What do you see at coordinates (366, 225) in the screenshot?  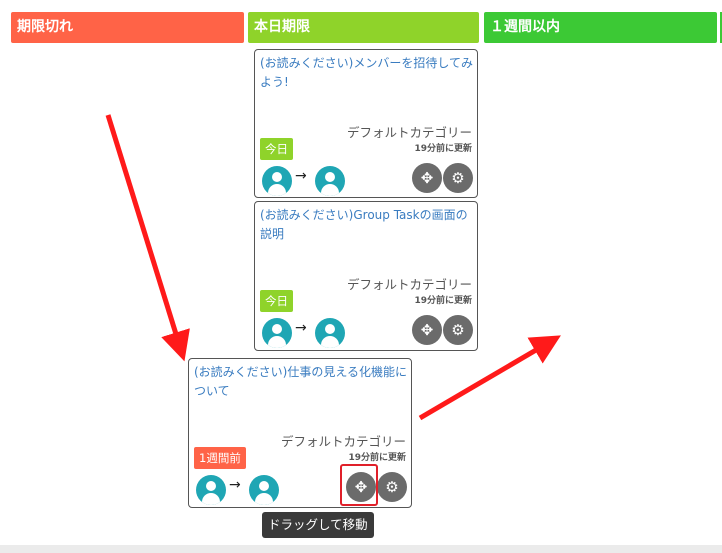 I see `task-title: (お読みください)Group Taskの画面の説明` at bounding box center [366, 225].